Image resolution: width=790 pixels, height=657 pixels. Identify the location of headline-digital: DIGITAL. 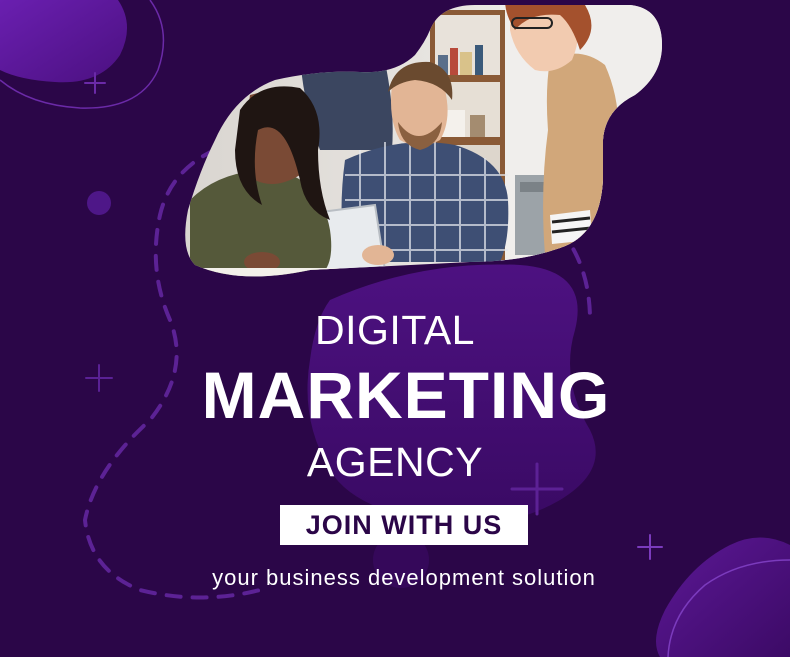
(395, 330).